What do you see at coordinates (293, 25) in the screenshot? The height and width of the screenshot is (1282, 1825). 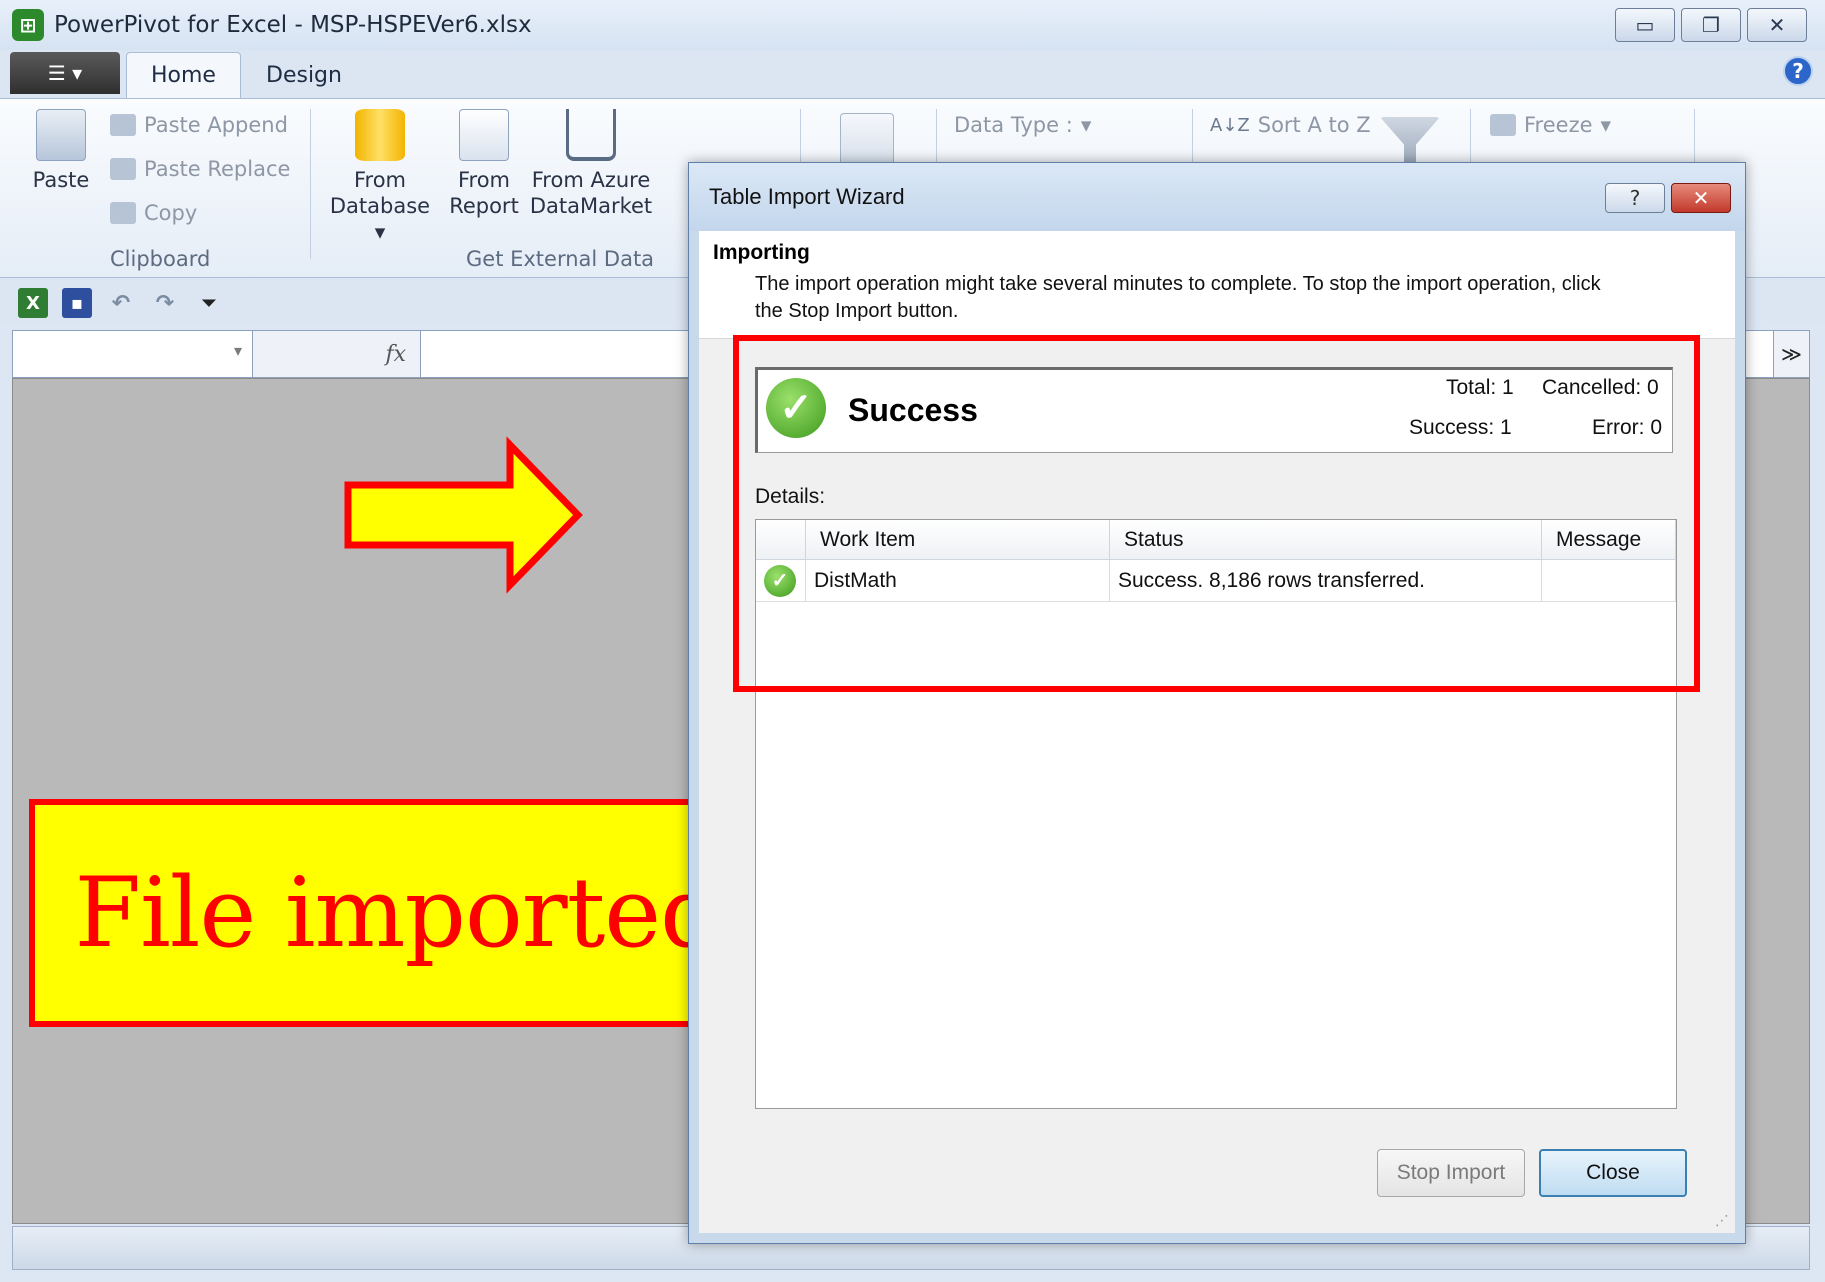 I see `window-title: PowerPivot for Excel - MSP-HSPEVer6.xlsx` at bounding box center [293, 25].